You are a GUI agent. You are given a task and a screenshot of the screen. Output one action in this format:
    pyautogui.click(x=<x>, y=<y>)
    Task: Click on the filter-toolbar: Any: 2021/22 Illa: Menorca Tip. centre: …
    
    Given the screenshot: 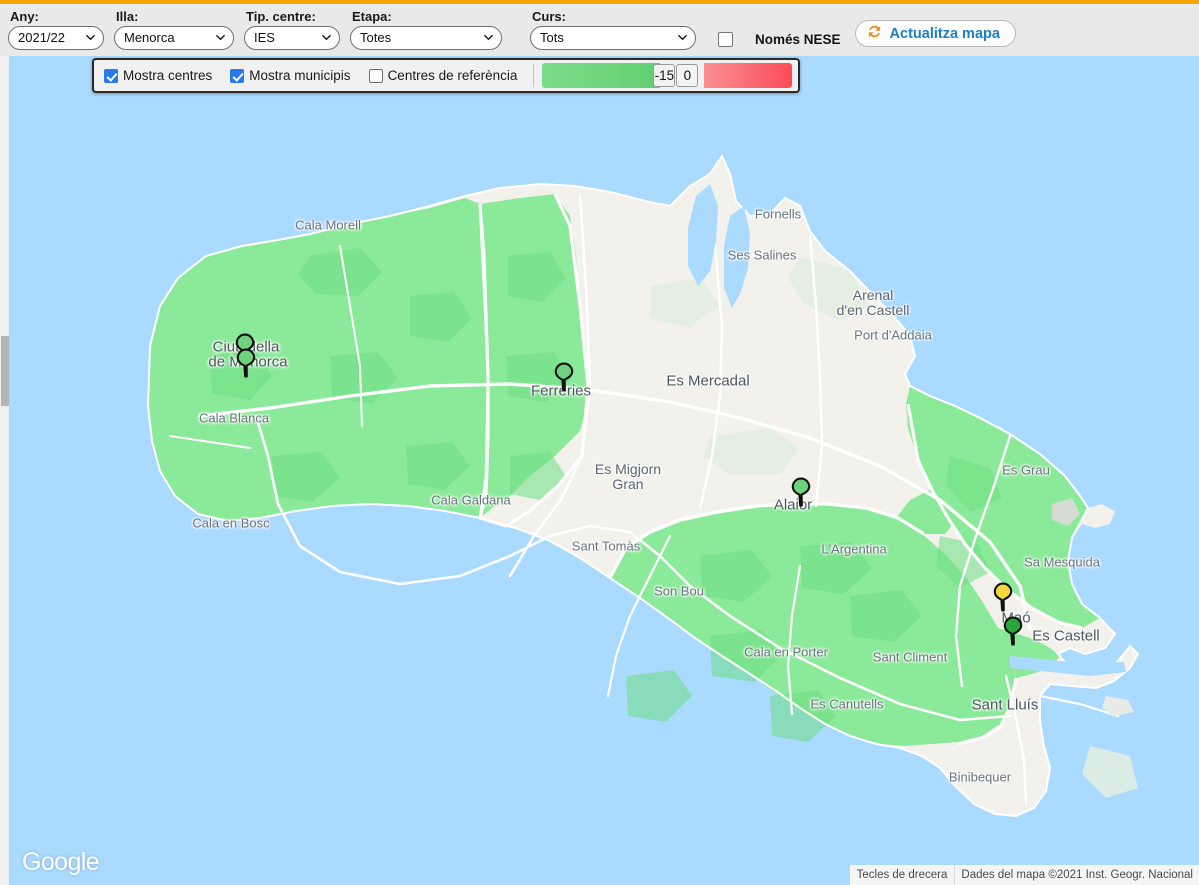 What is the action you would take?
    pyautogui.click(x=599, y=28)
    